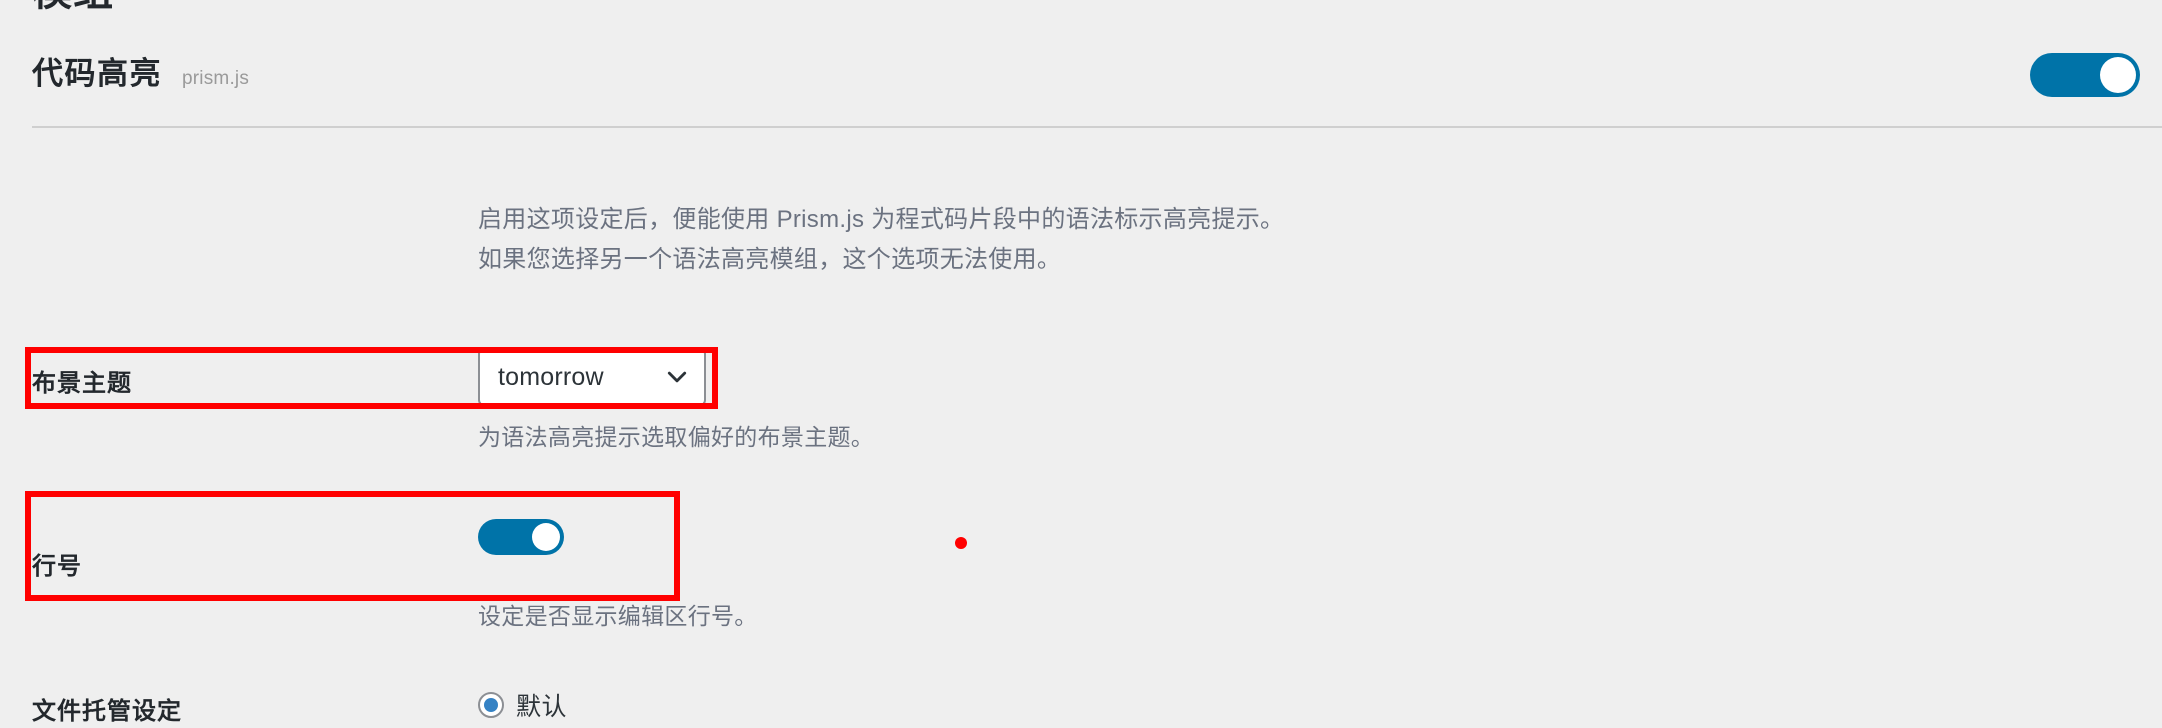 Image resolution: width=2162 pixels, height=728 pixels. I want to click on line-numbers-toggle, so click(521, 539).